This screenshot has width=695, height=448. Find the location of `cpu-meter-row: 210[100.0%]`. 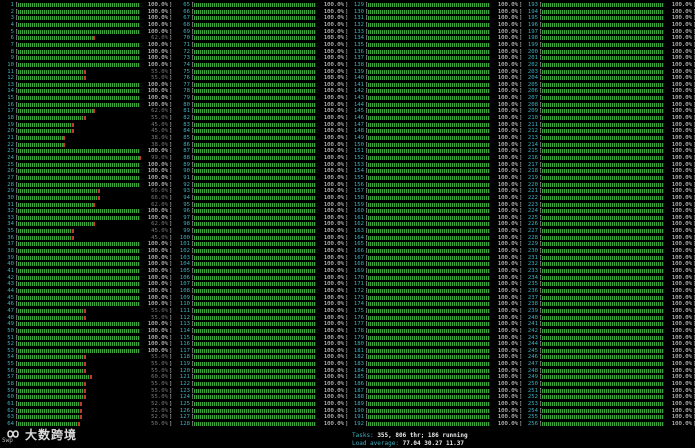

cpu-meter-row: 210[100.0%] is located at coordinates (610, 118).